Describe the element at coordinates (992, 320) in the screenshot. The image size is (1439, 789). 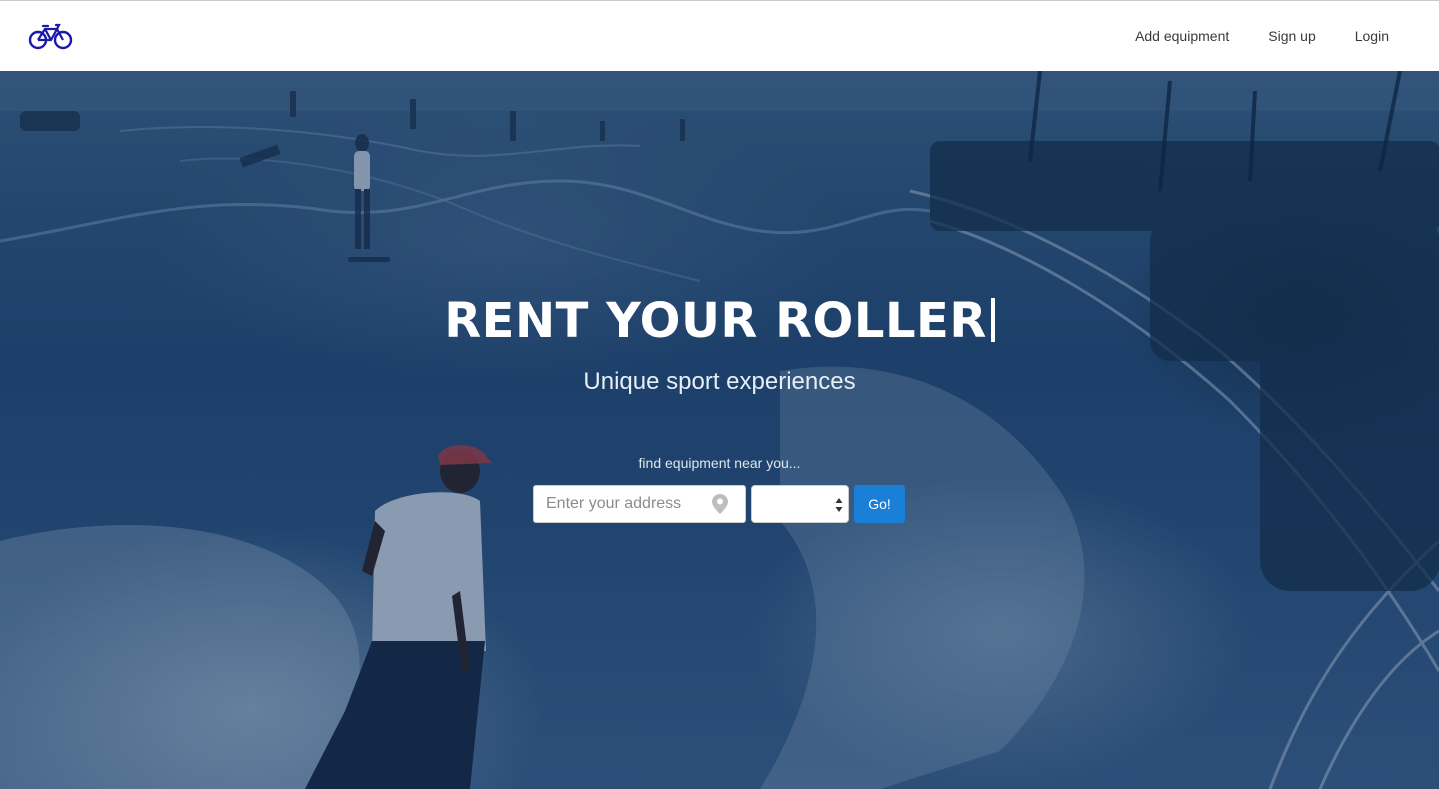
I see `typing-cursor` at that location.